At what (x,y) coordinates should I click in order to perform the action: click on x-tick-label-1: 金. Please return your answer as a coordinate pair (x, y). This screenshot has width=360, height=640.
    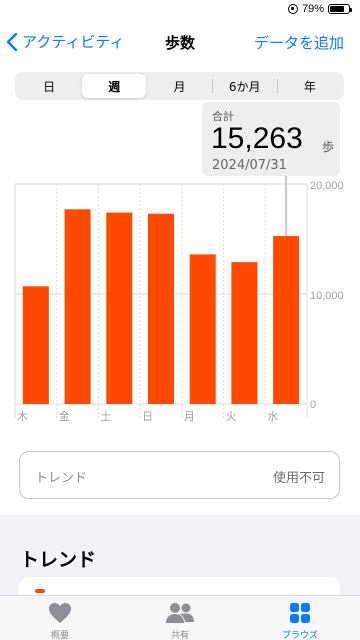
    Looking at the image, I should click on (64, 416).